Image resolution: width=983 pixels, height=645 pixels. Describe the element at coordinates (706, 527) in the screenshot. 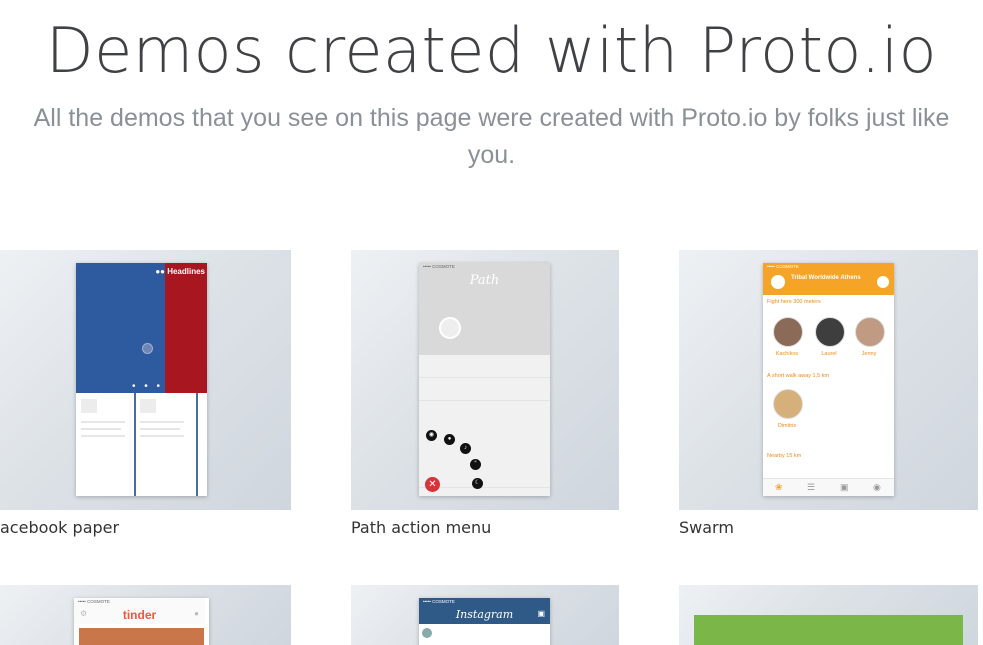

I see `demo-caption: Swarm` at that location.